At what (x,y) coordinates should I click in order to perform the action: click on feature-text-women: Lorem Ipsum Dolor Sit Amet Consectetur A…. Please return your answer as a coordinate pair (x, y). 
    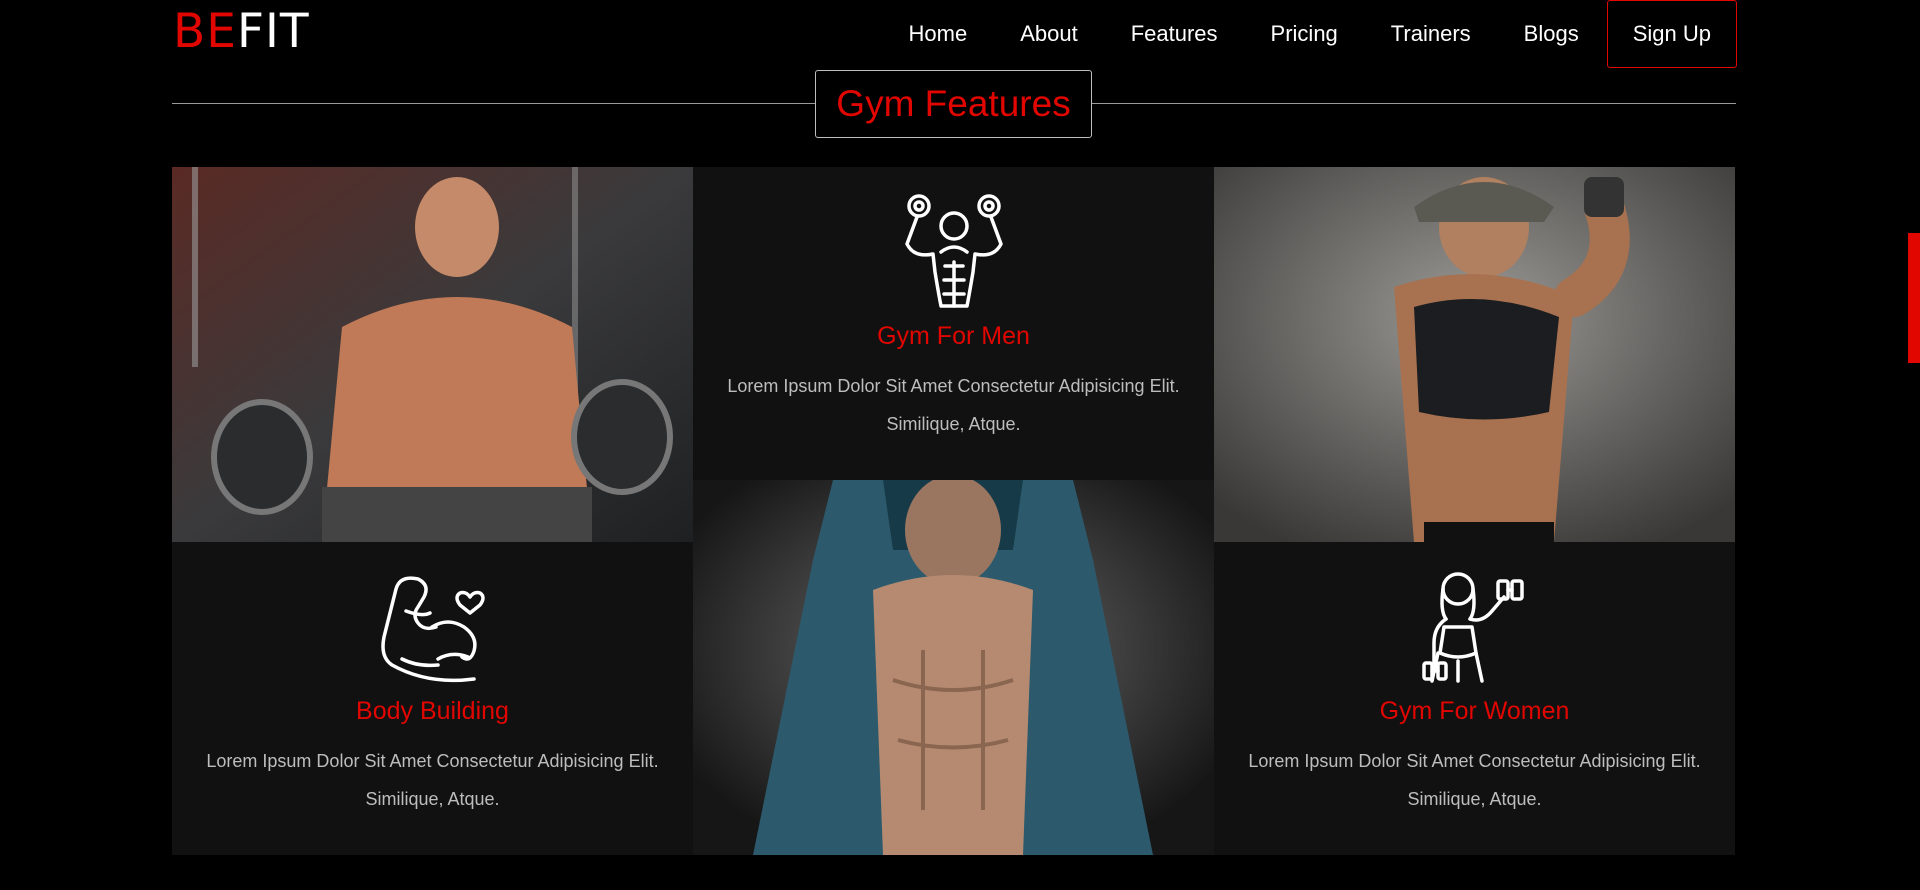
    Looking at the image, I should click on (1474, 780).